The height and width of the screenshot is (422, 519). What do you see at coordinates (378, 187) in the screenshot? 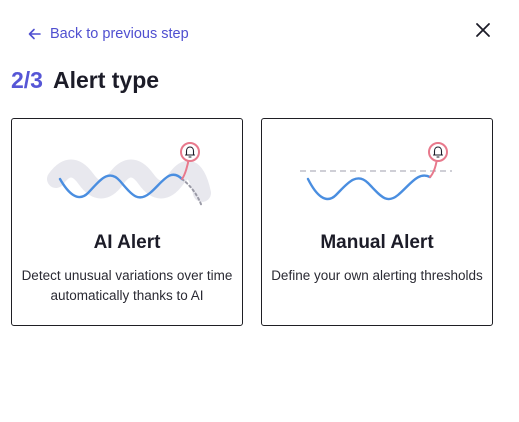
I see `manual-alert-illustration` at bounding box center [378, 187].